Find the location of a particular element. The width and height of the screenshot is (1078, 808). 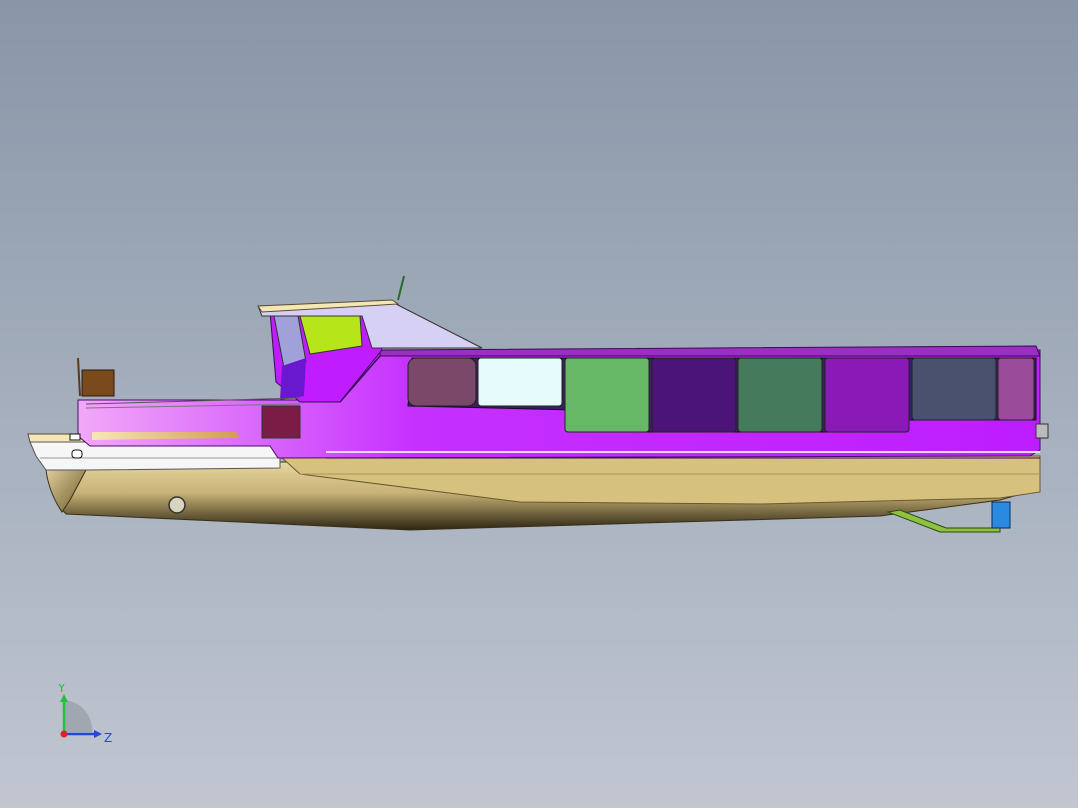

rudder is located at coordinates (1001, 515).